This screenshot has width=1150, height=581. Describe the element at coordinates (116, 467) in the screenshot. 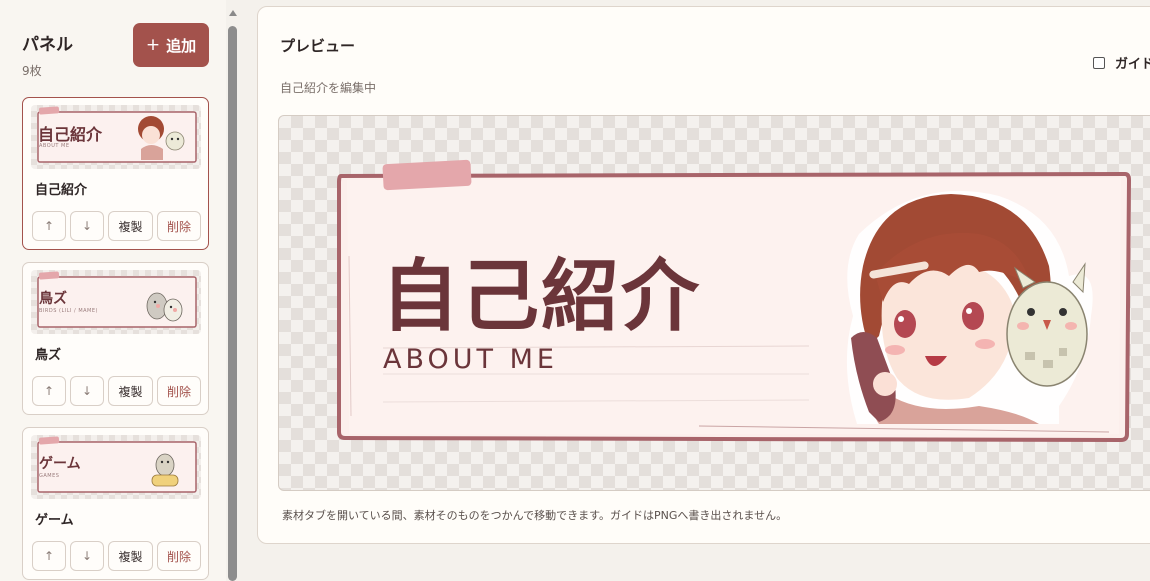

I see `panel-thumbnail: ゲーム GAMES` at that location.